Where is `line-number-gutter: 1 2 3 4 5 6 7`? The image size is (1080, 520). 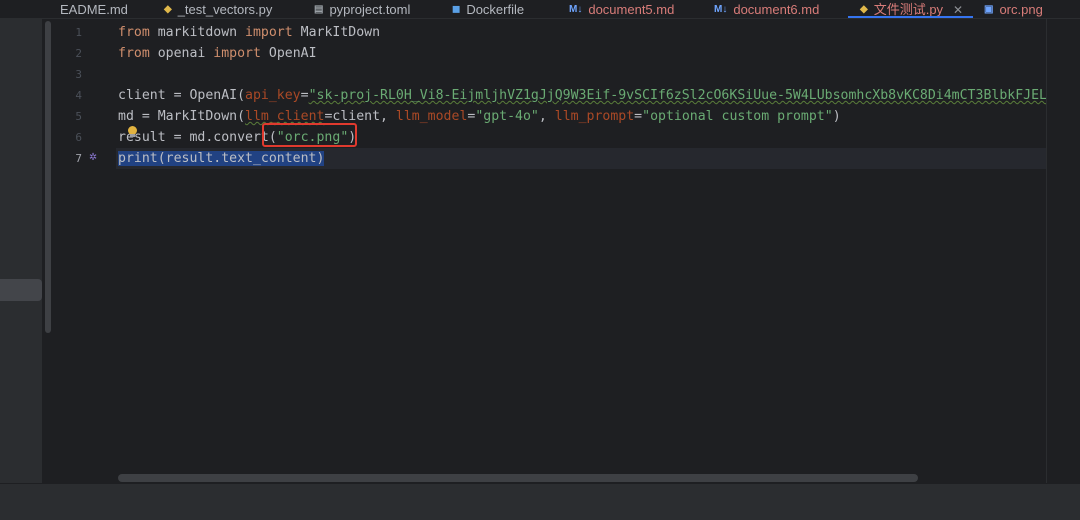 line-number-gutter: 1 2 3 4 5 6 7 is located at coordinates (85, 251).